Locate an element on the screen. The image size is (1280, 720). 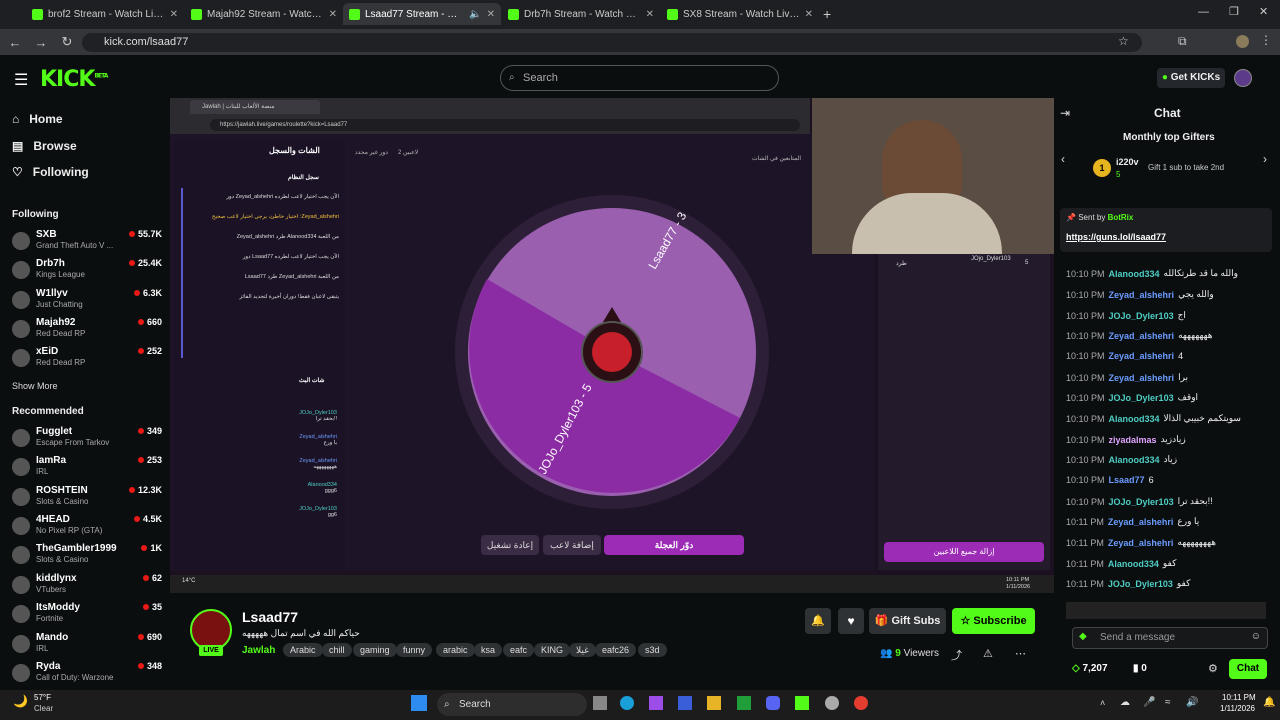
sidebar-channel-xeid: xEiD Red Dead RP 252 is located at coordinates (87, 360).